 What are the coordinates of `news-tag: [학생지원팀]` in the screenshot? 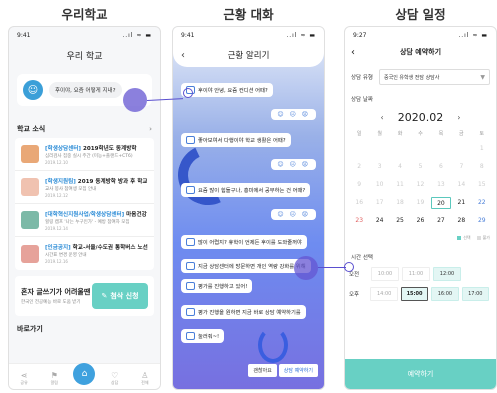 It's located at (60, 181).